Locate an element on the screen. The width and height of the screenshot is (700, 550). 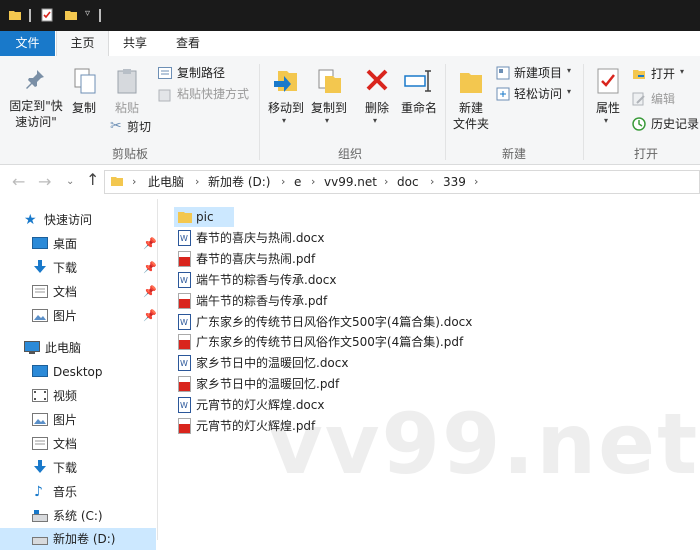
tab-file: 文件 is located at coordinates (27, 43).